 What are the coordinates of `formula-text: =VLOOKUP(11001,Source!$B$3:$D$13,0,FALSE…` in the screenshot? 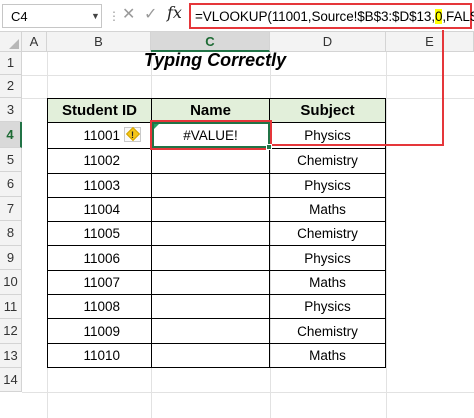 It's located at (334, 16).